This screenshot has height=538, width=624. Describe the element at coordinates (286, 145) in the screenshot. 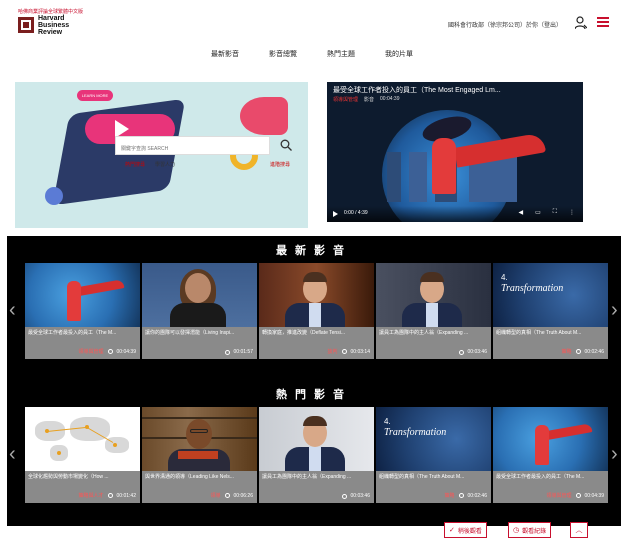

I see `search-icon` at that location.